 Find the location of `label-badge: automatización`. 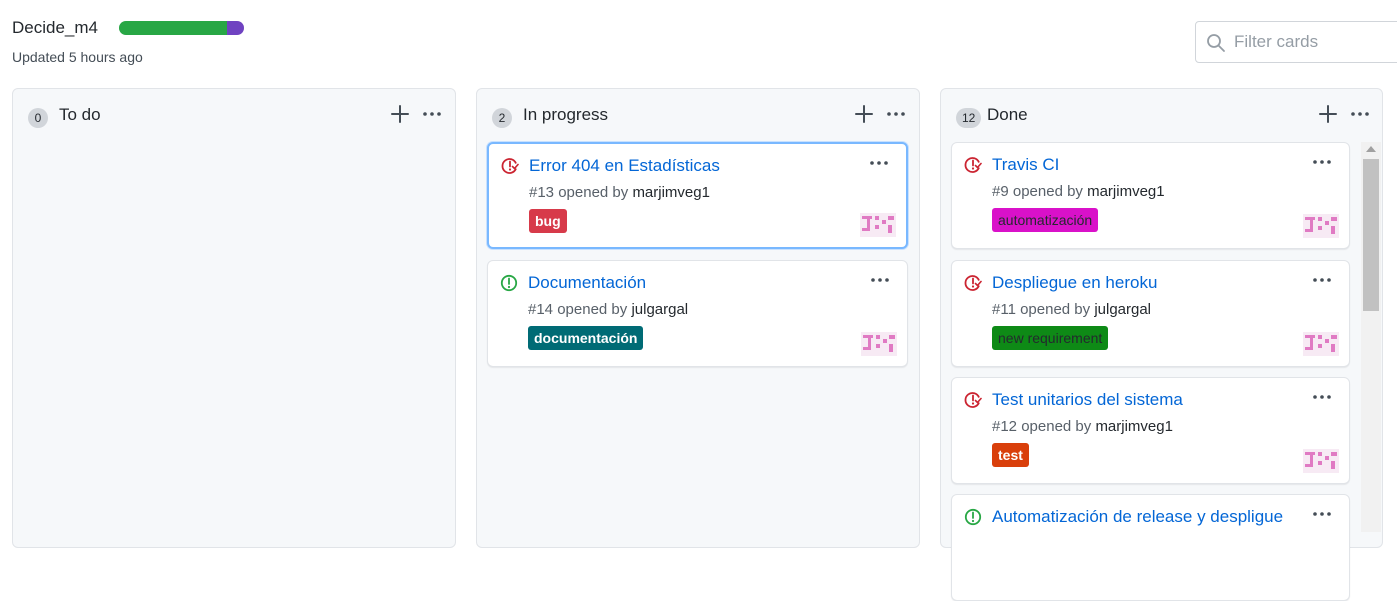

label-badge: automatización is located at coordinates (1045, 220).